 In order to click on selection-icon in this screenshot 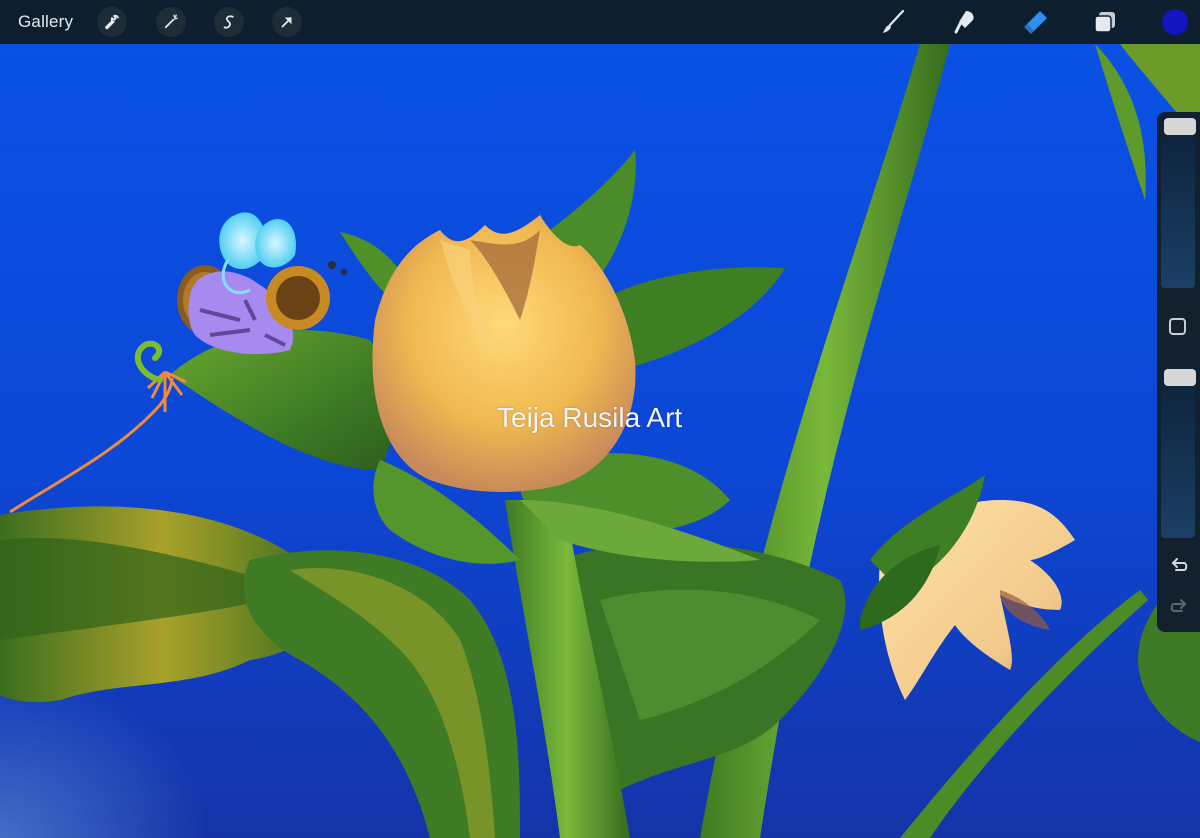, I will do `click(228, 22)`.